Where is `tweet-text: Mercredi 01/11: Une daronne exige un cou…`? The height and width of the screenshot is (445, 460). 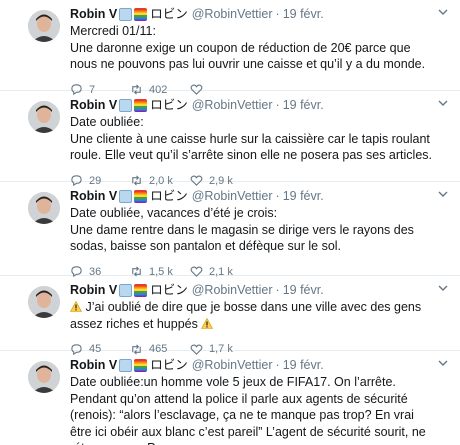 tweet-text: Mercredi 01/11: Une daronne exige un cou… is located at coordinates (260, 48).